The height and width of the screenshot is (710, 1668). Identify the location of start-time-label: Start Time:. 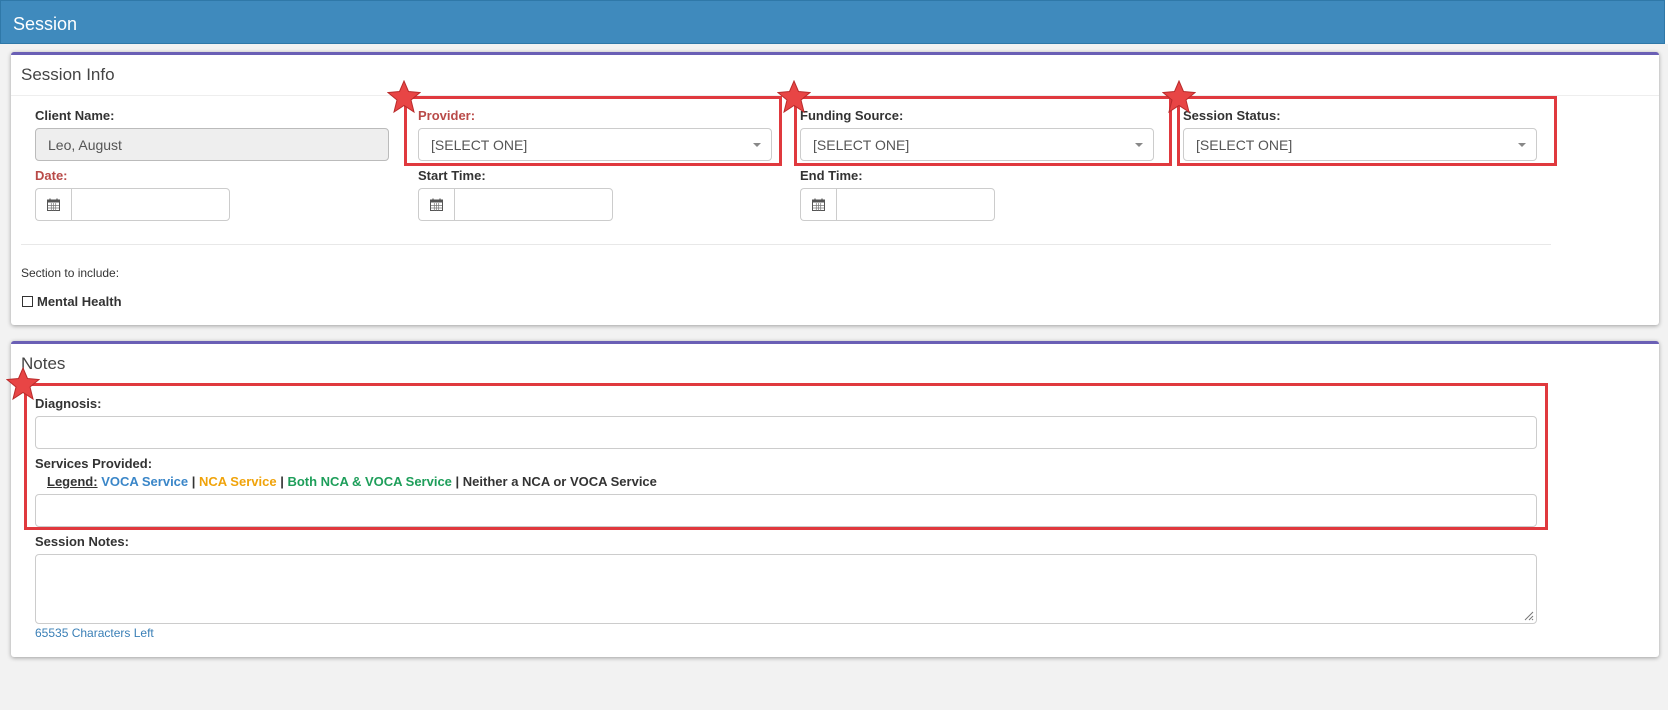
(452, 175).